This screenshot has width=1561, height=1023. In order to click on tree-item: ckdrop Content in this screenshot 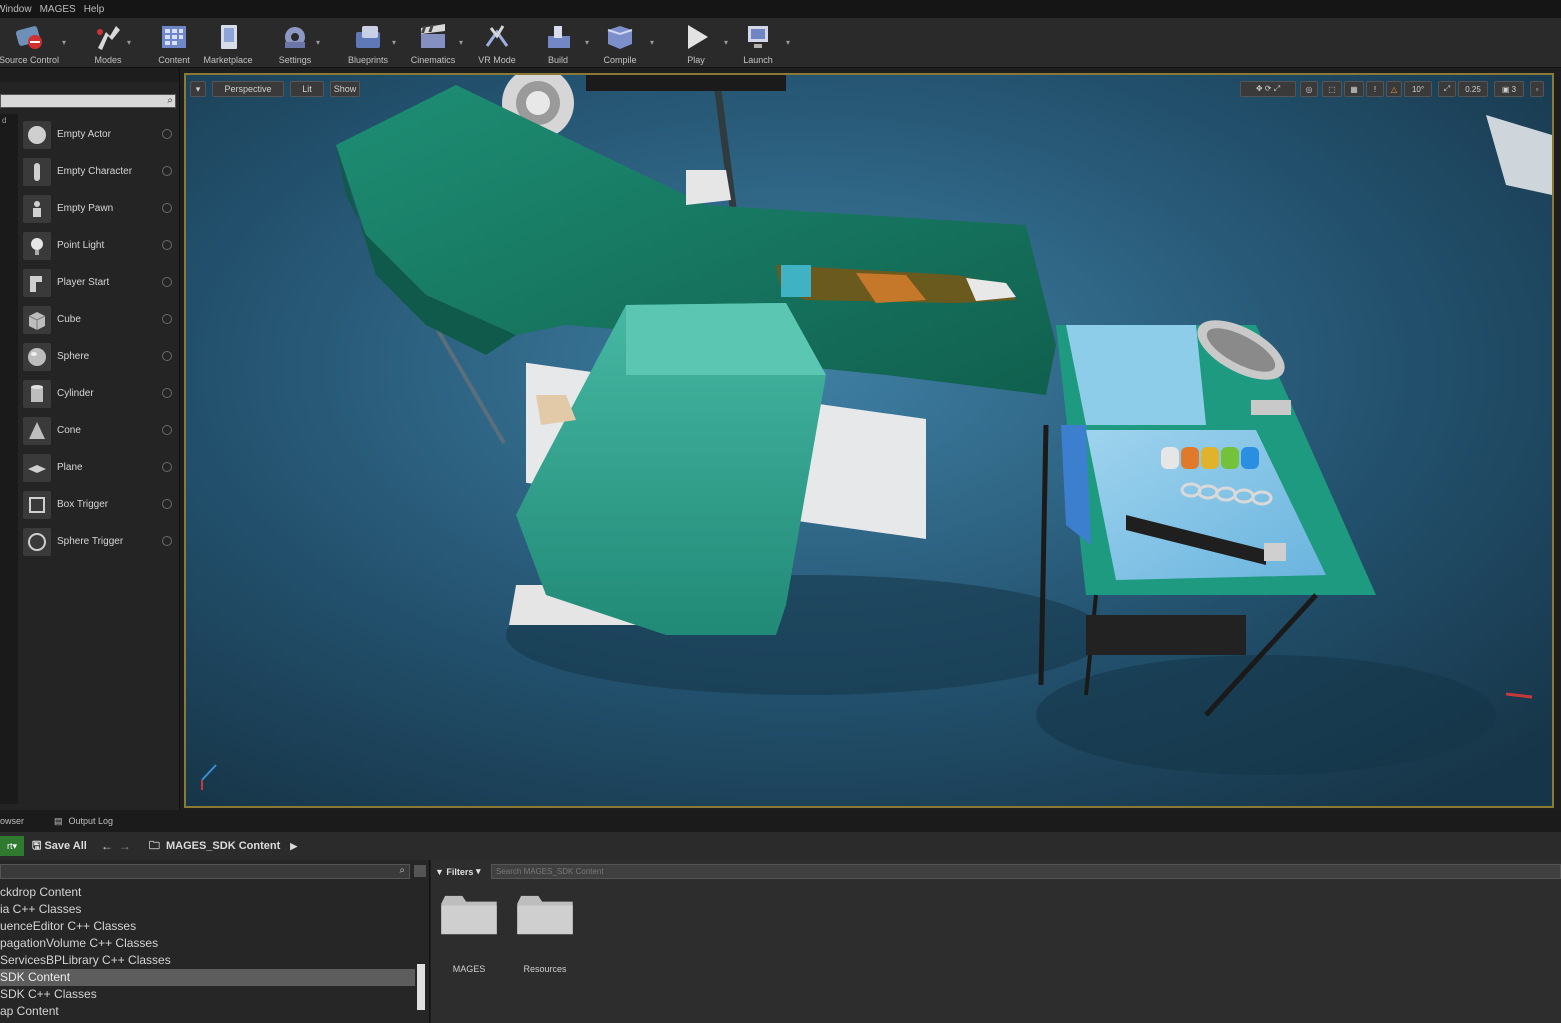, I will do `click(207, 892)`.